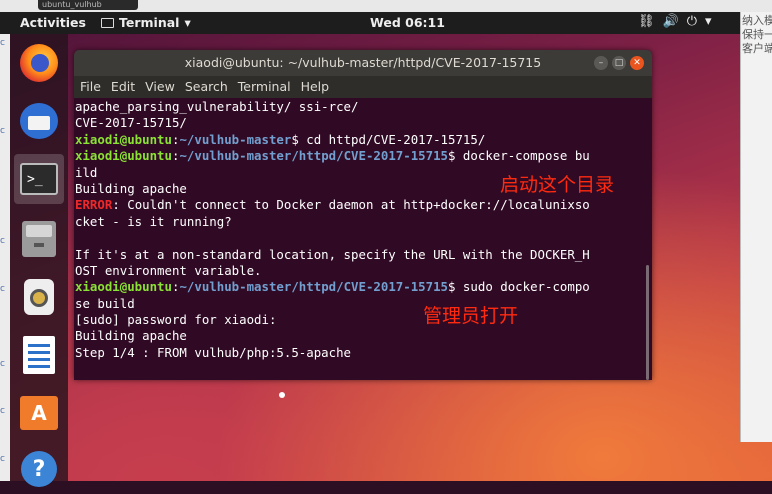  What do you see at coordinates (601, 63) in the screenshot?
I see `minimize-button: –` at bounding box center [601, 63].